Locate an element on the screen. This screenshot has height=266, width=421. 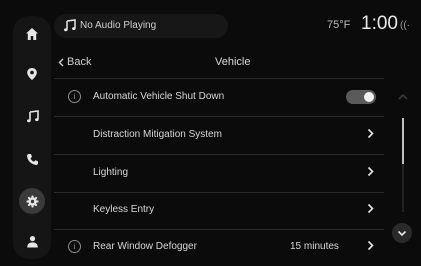
now-playing-pill: No Audio Playing is located at coordinates (141, 26).